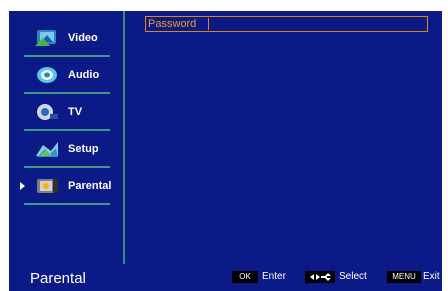 Image resolution: width=448 pixels, height=291 pixels. What do you see at coordinates (47, 75) in the screenshot?
I see `audio-icon` at bounding box center [47, 75].